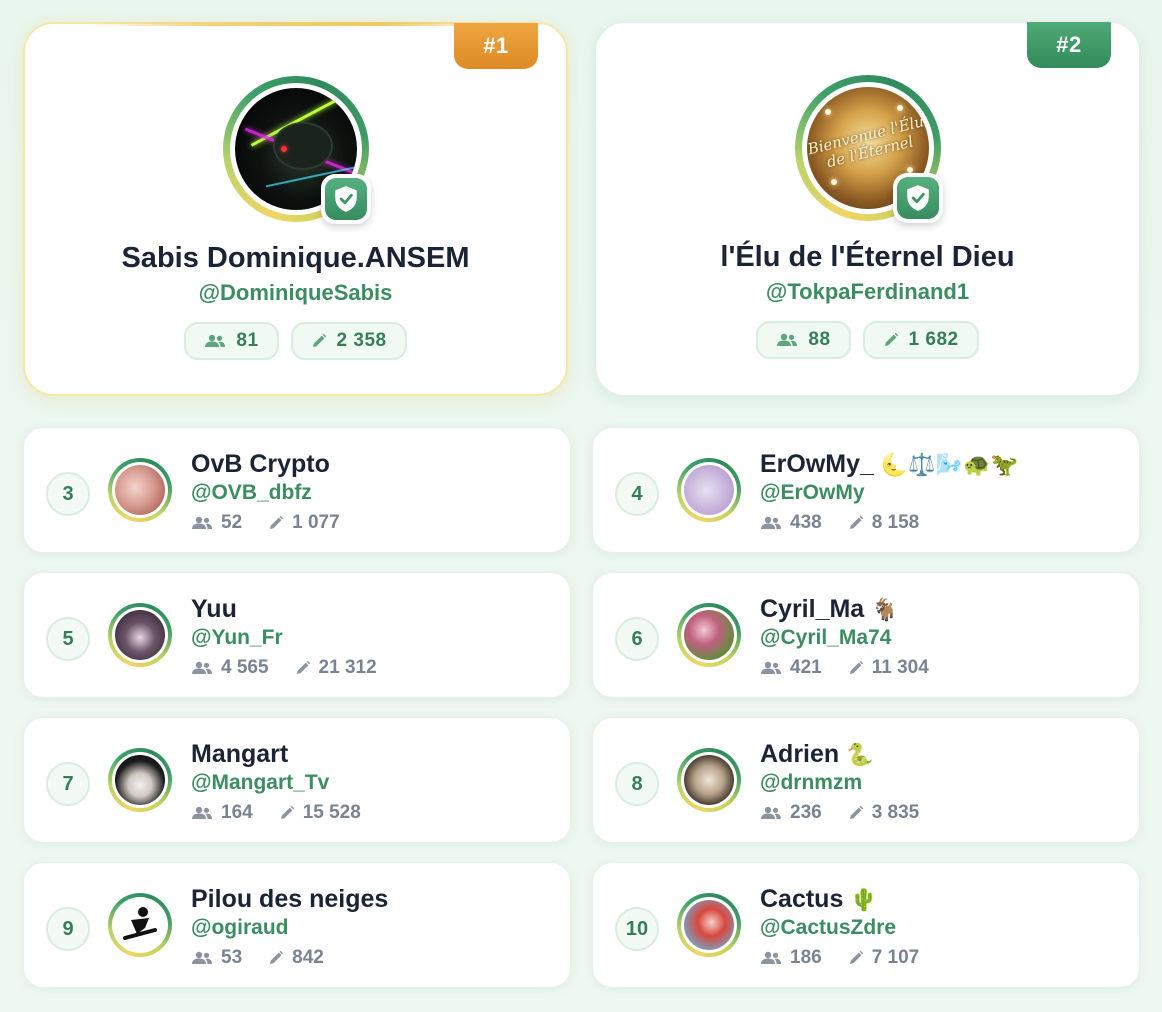 The image size is (1162, 1012). Describe the element at coordinates (806, 957) in the screenshot. I see `followers-count: 186` at that location.